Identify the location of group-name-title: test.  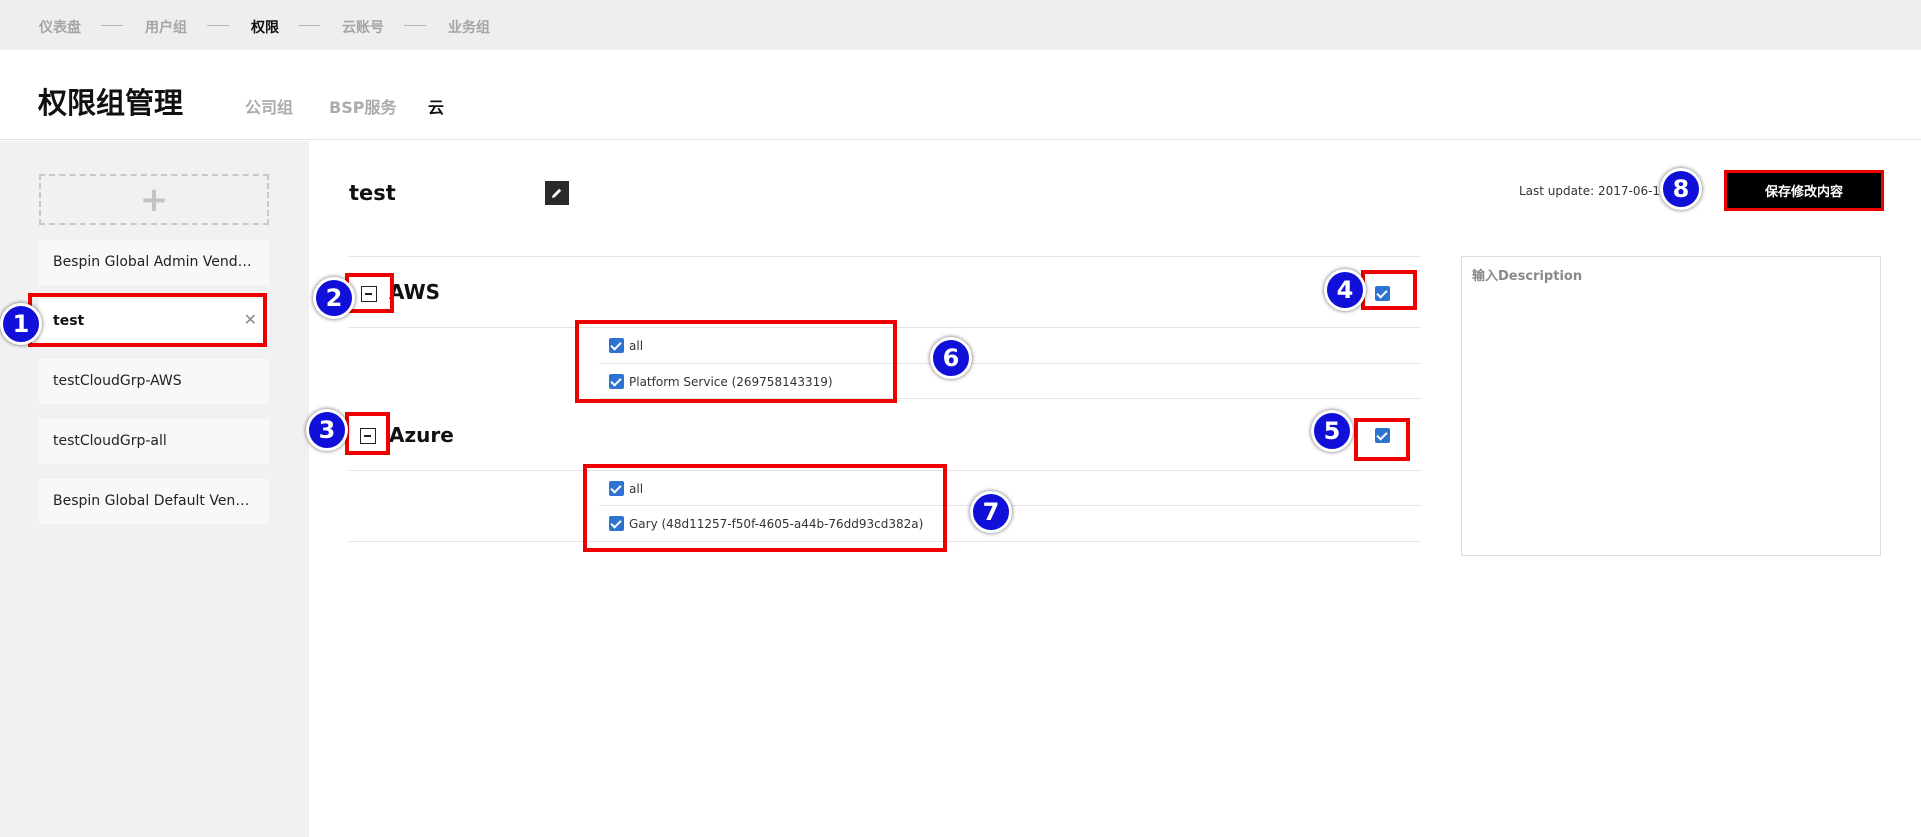
(372, 193).